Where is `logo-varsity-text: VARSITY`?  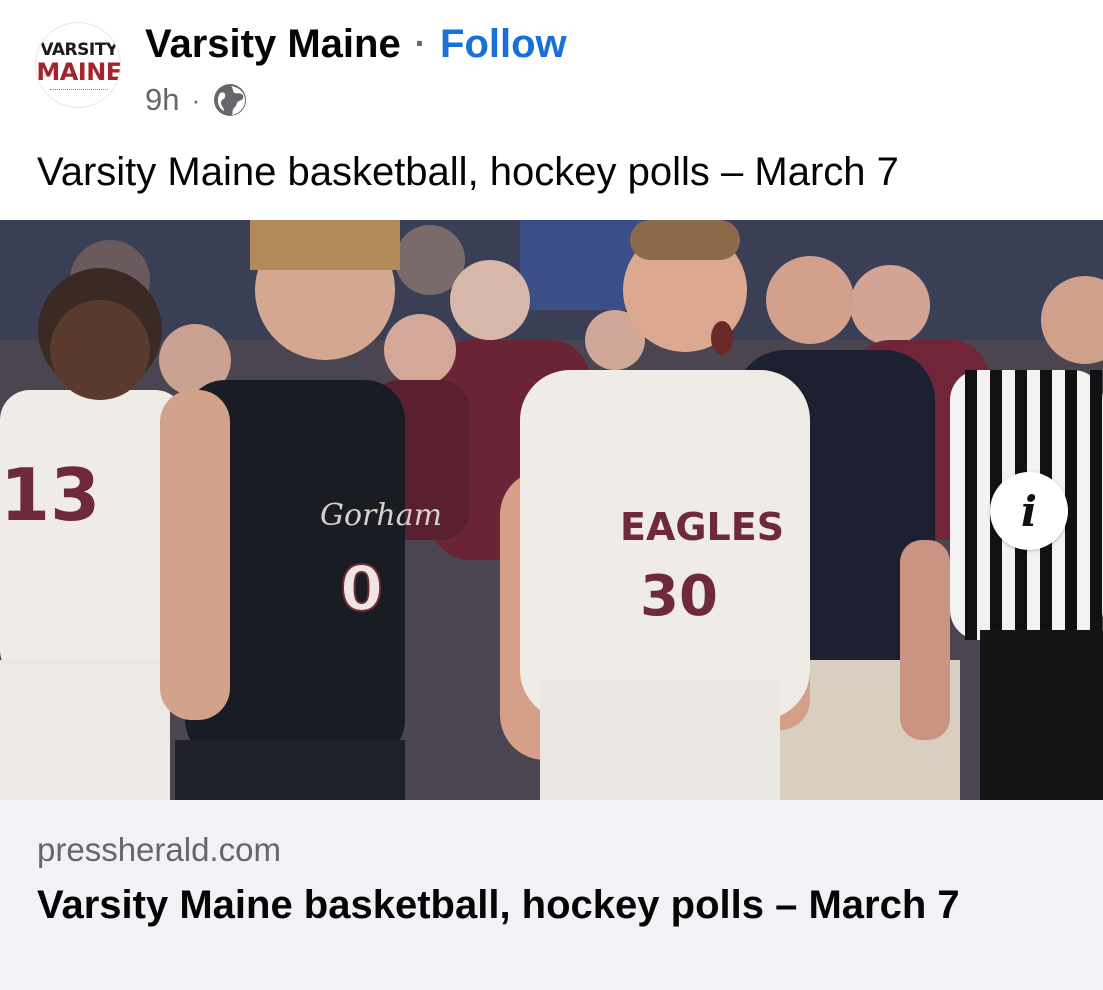 logo-varsity-text: VARSITY is located at coordinates (79, 50).